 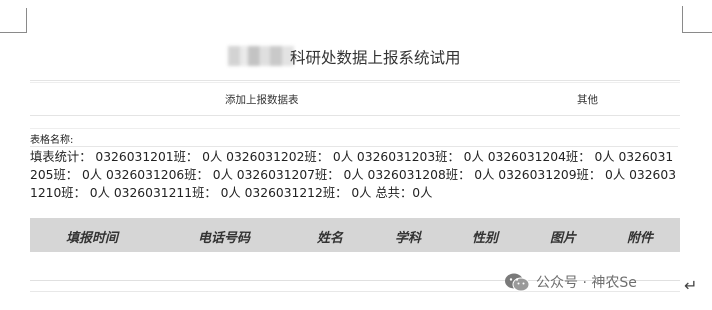 What do you see at coordinates (224, 238) in the screenshot?
I see `column-header-phone: 电话号码` at bounding box center [224, 238].